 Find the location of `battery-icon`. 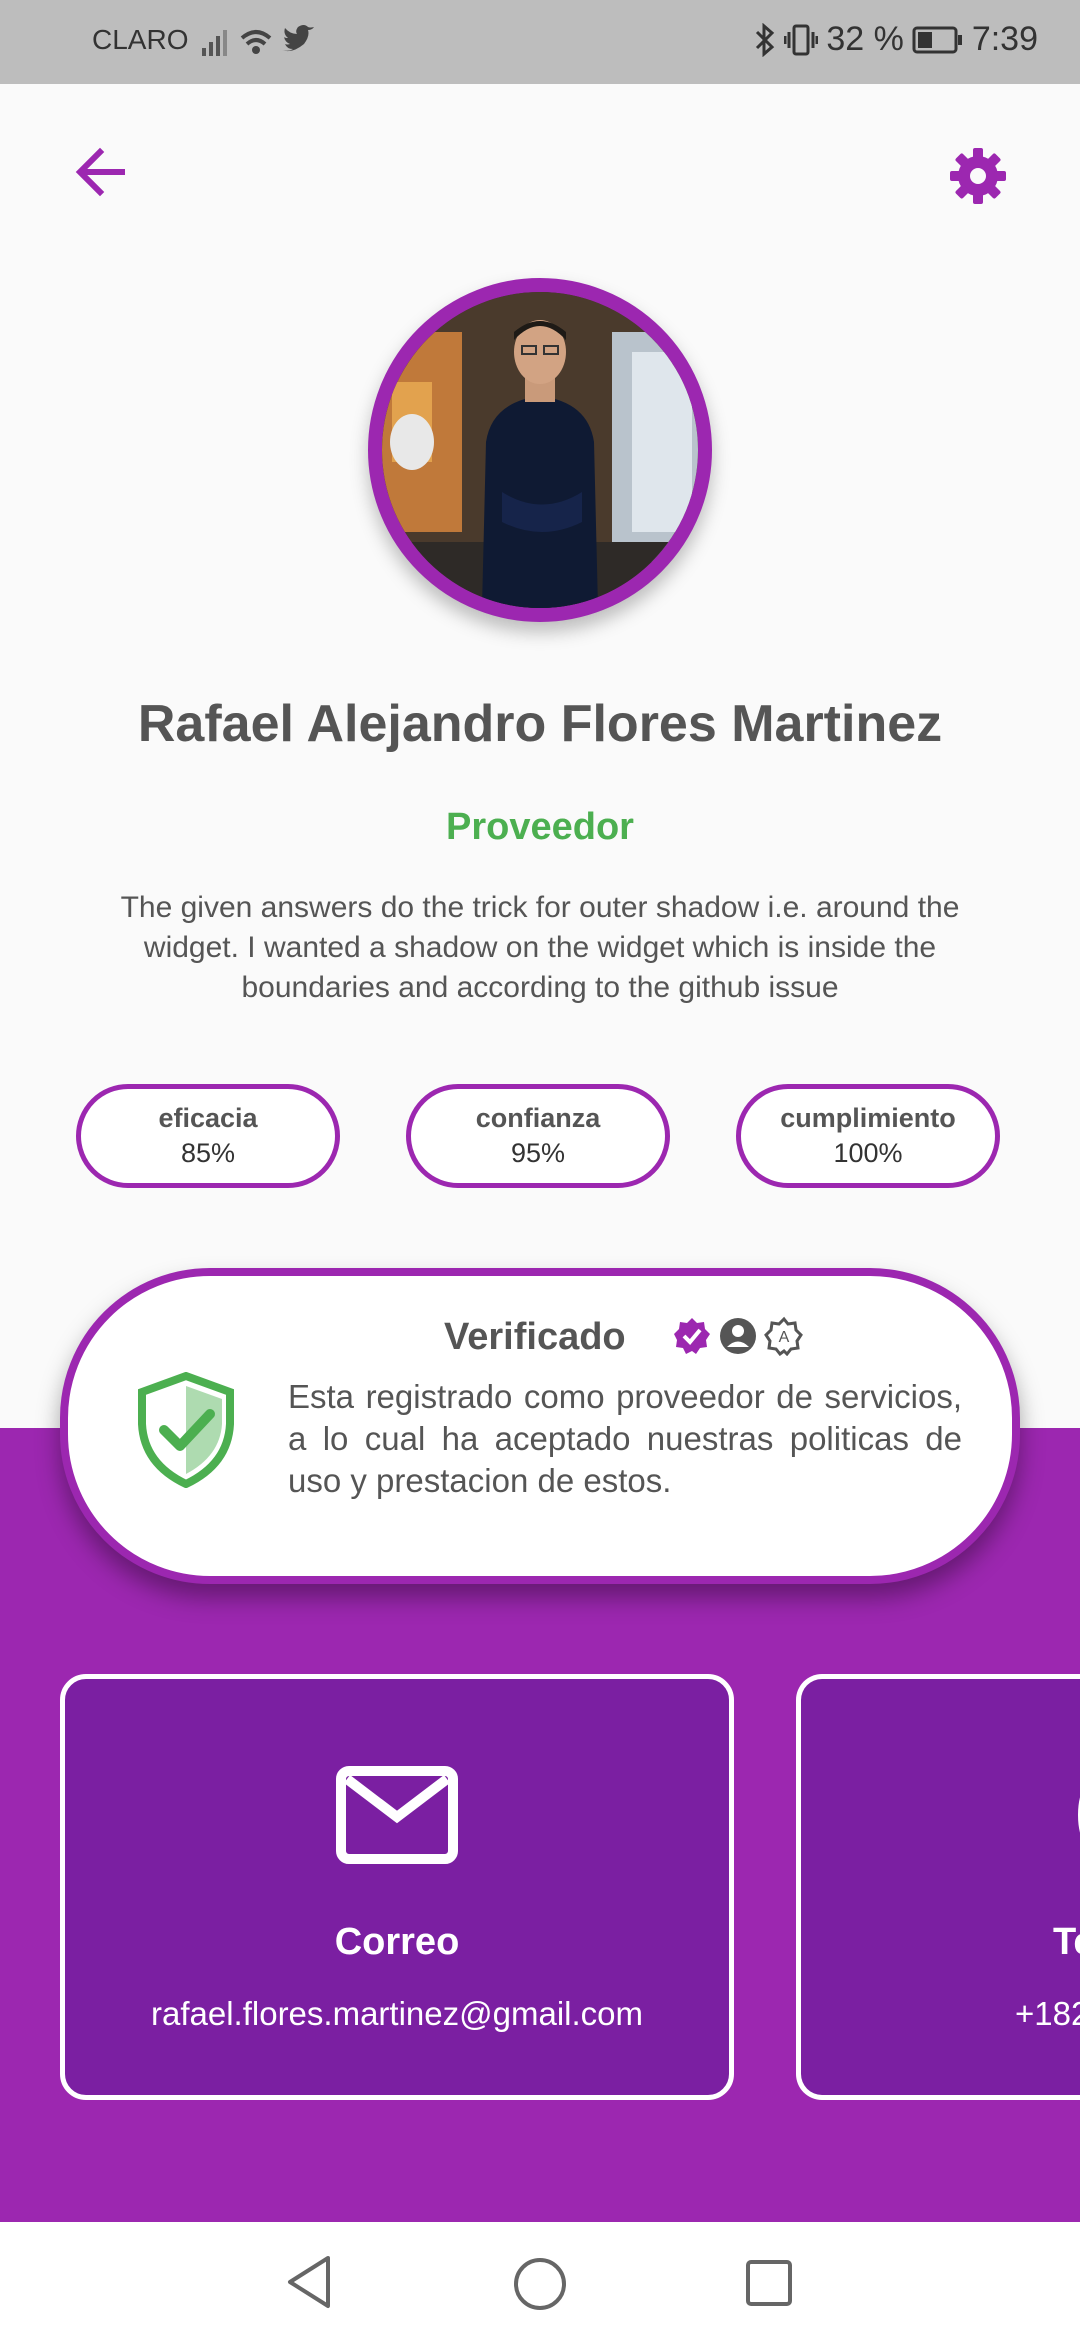

battery-icon is located at coordinates (937, 39).